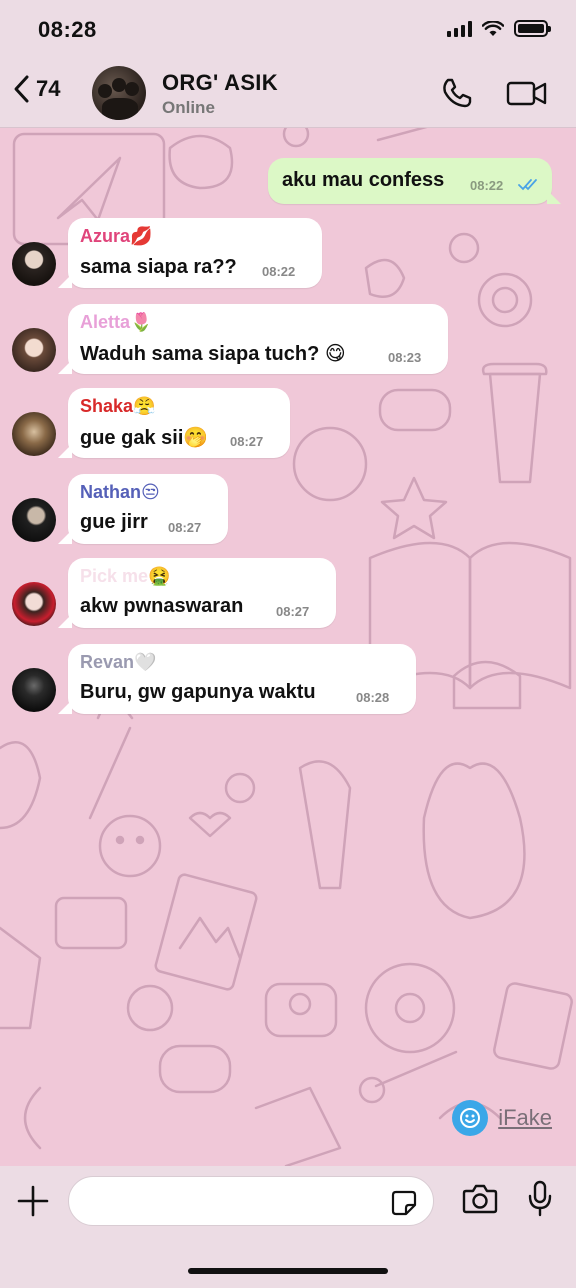 Image resolution: width=576 pixels, height=1288 pixels. I want to click on group-title: ORG' ASIK, so click(220, 83).